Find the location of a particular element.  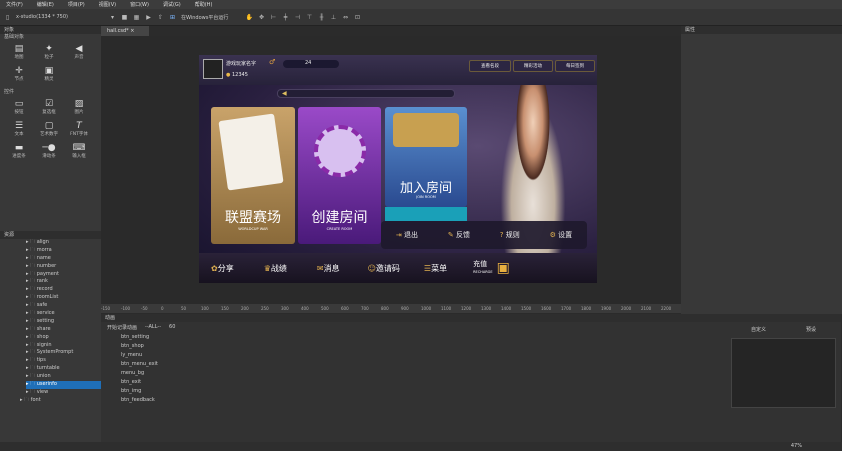

tree-item: ▸ 🗀 shop is located at coordinates (63, 338).